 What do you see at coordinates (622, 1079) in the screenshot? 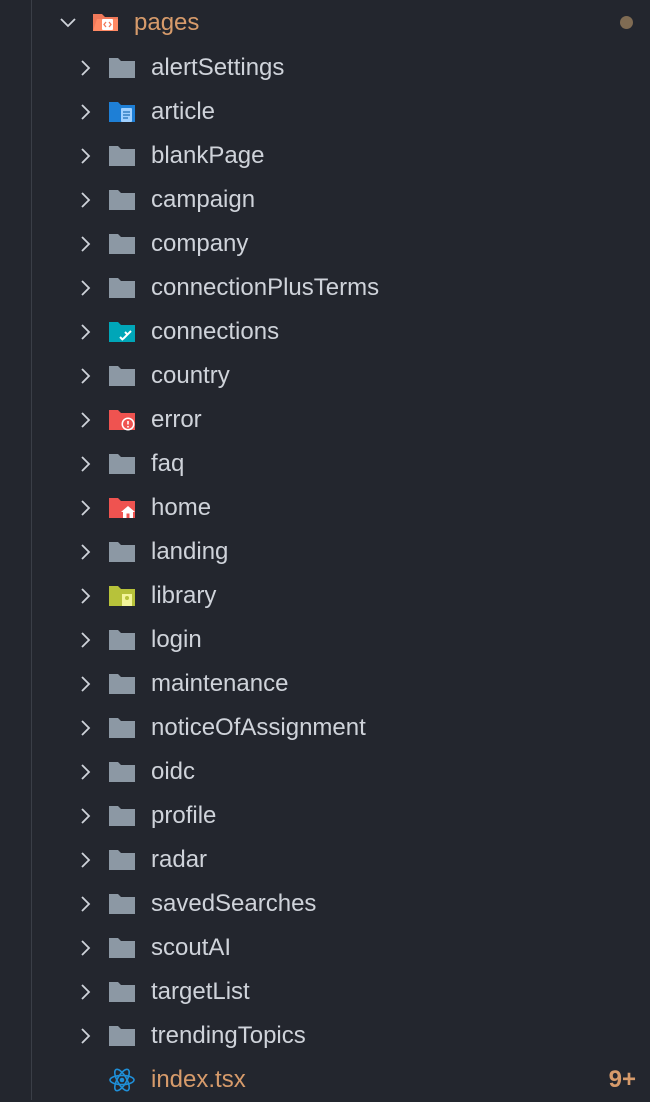
I see `problems-badge: 9+` at bounding box center [622, 1079].